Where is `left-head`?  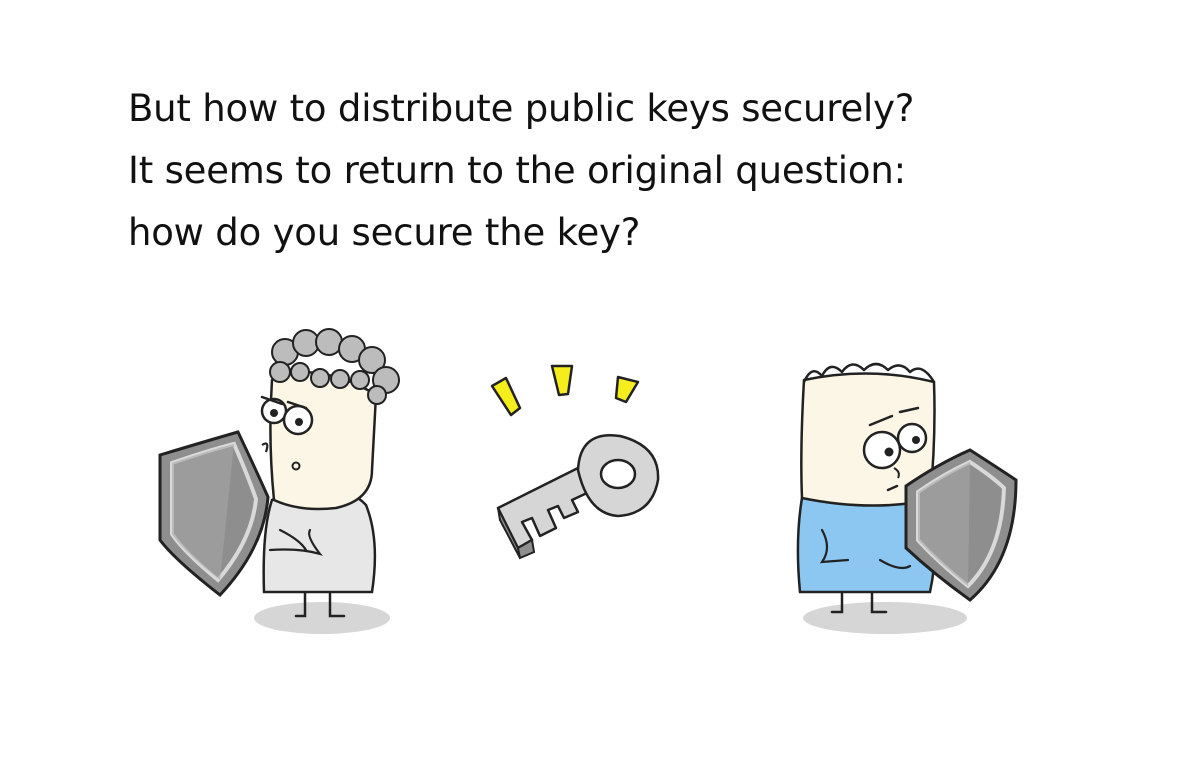 left-head is located at coordinates (323, 440).